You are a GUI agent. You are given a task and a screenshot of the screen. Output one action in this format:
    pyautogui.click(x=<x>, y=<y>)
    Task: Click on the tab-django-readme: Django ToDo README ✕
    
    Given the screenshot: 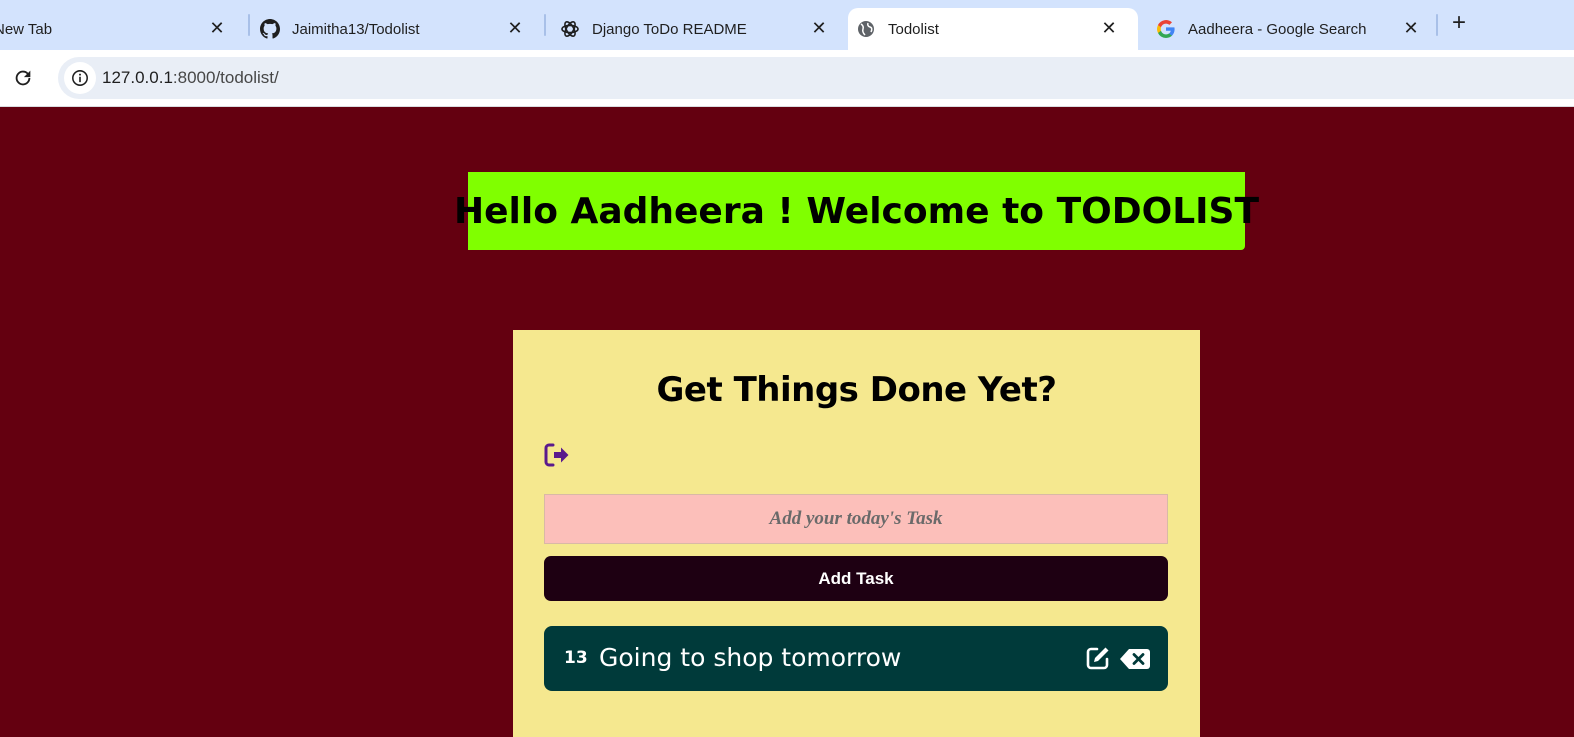 What is the action you would take?
    pyautogui.click(x=704, y=29)
    